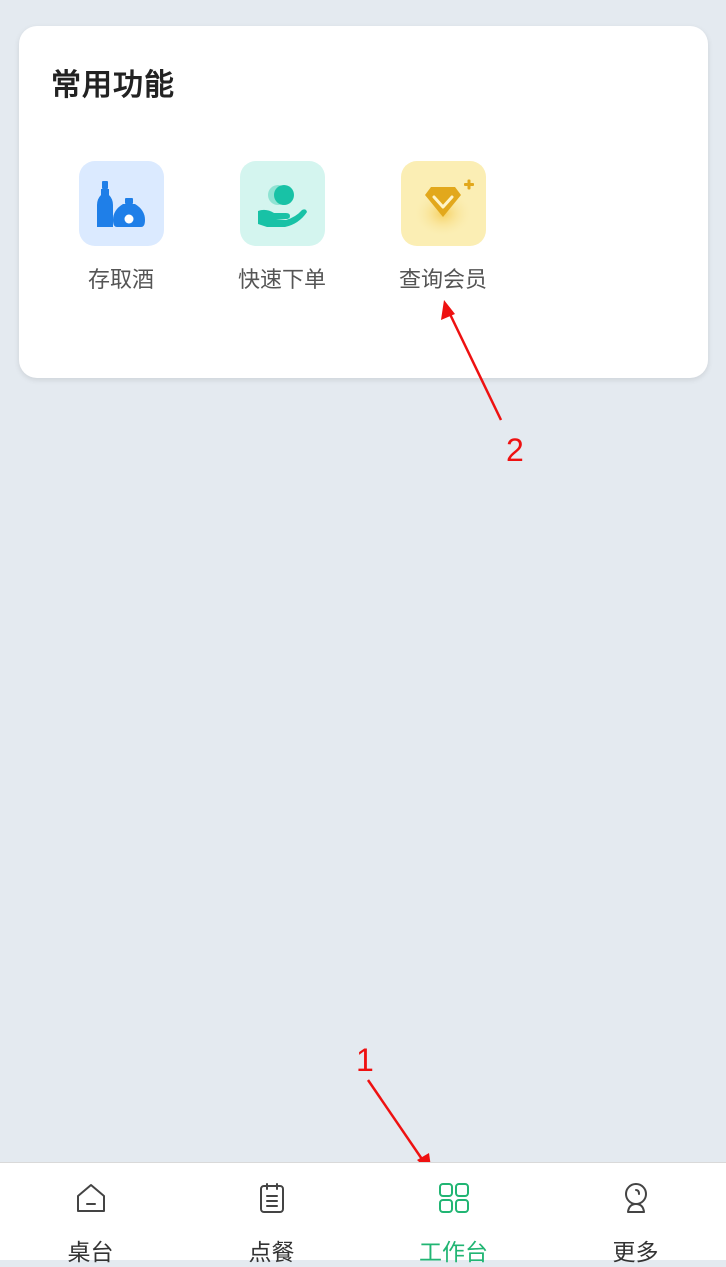 The height and width of the screenshot is (1267, 726). I want to click on tab-order: 点餐, so click(271, 1214).